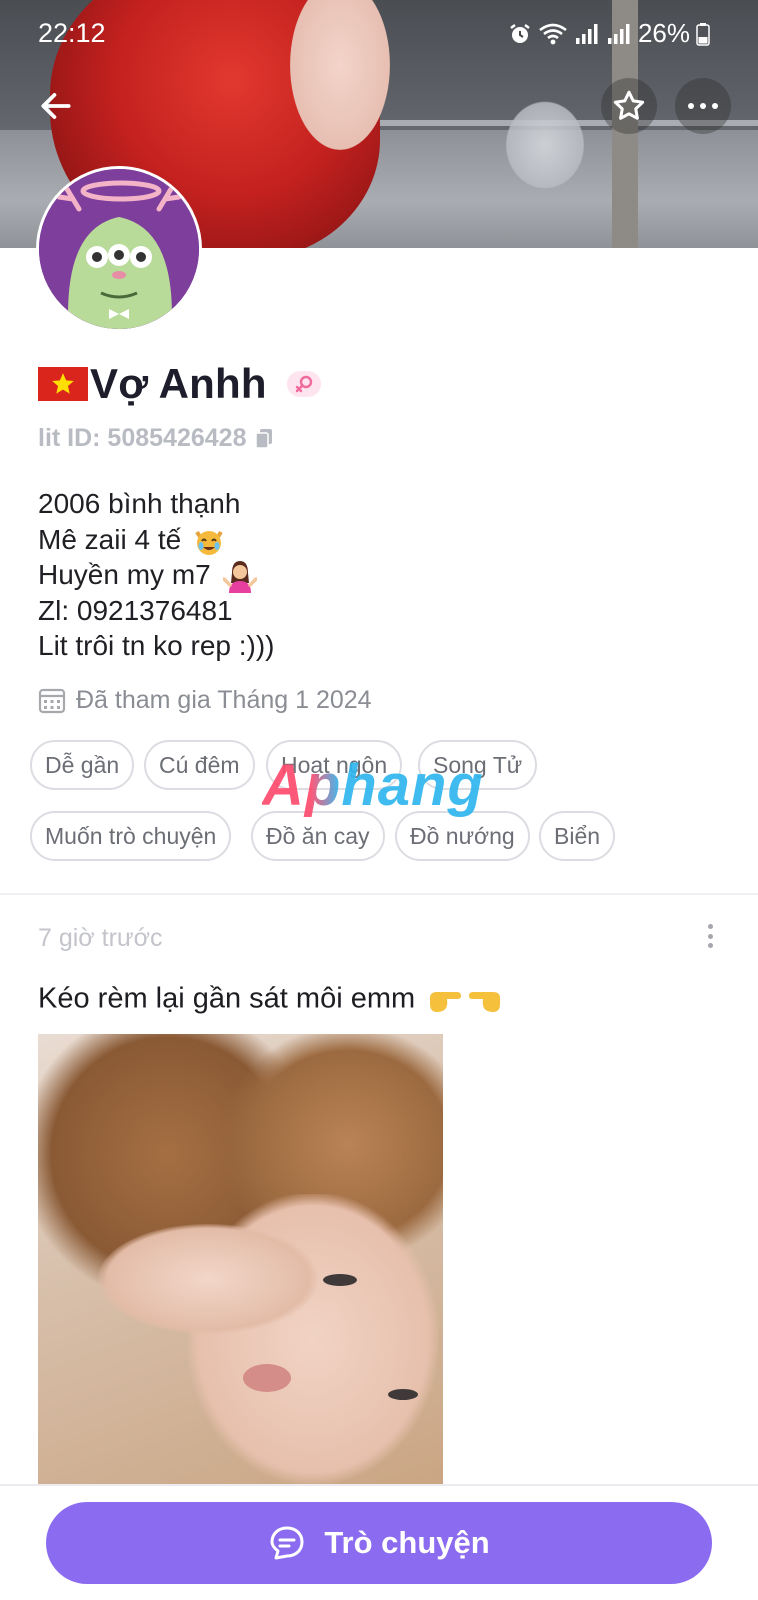  I want to click on more-horizontal-icon, so click(703, 106).